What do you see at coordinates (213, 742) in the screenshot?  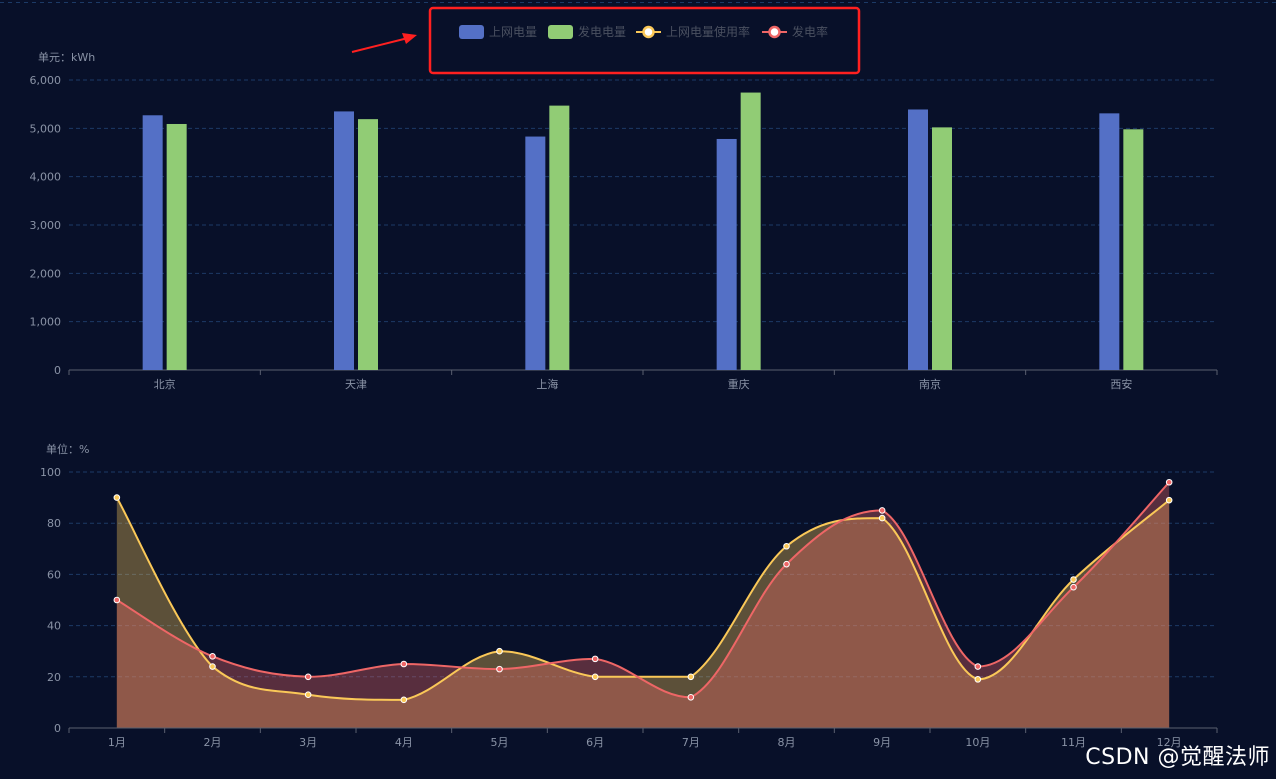 I see `x-tick-label: 2月` at bounding box center [213, 742].